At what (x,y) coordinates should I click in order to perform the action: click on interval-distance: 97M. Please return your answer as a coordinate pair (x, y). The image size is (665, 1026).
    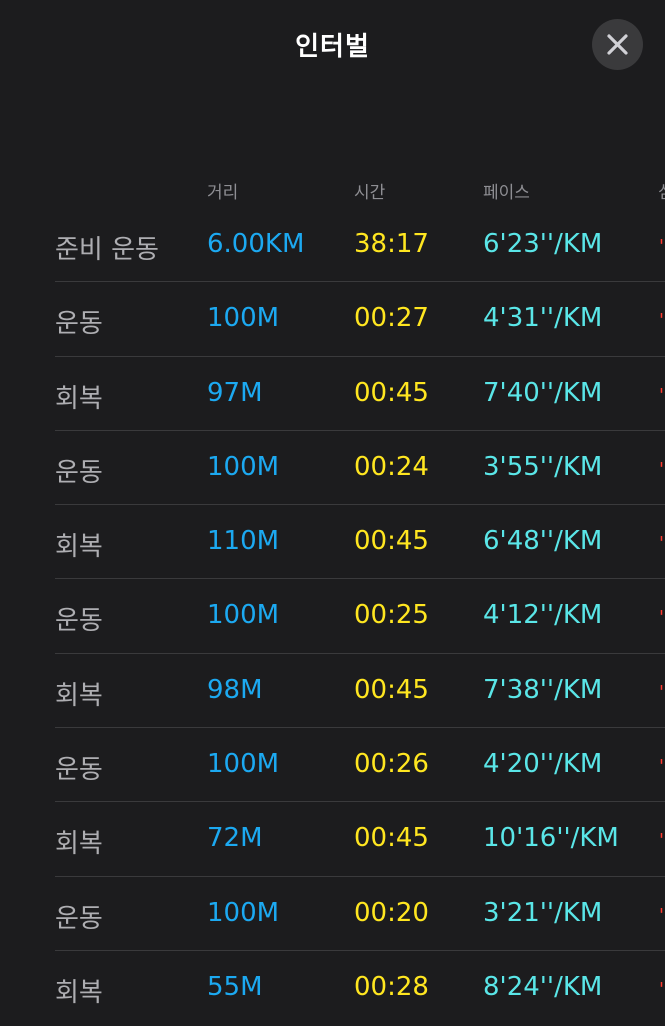
    Looking at the image, I should click on (235, 392).